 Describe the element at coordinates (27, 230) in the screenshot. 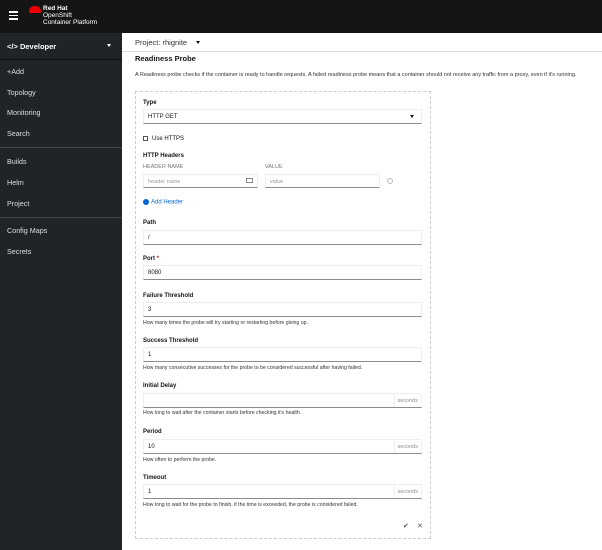

I see `sidebar-item-config-maps: Config Maps` at that location.